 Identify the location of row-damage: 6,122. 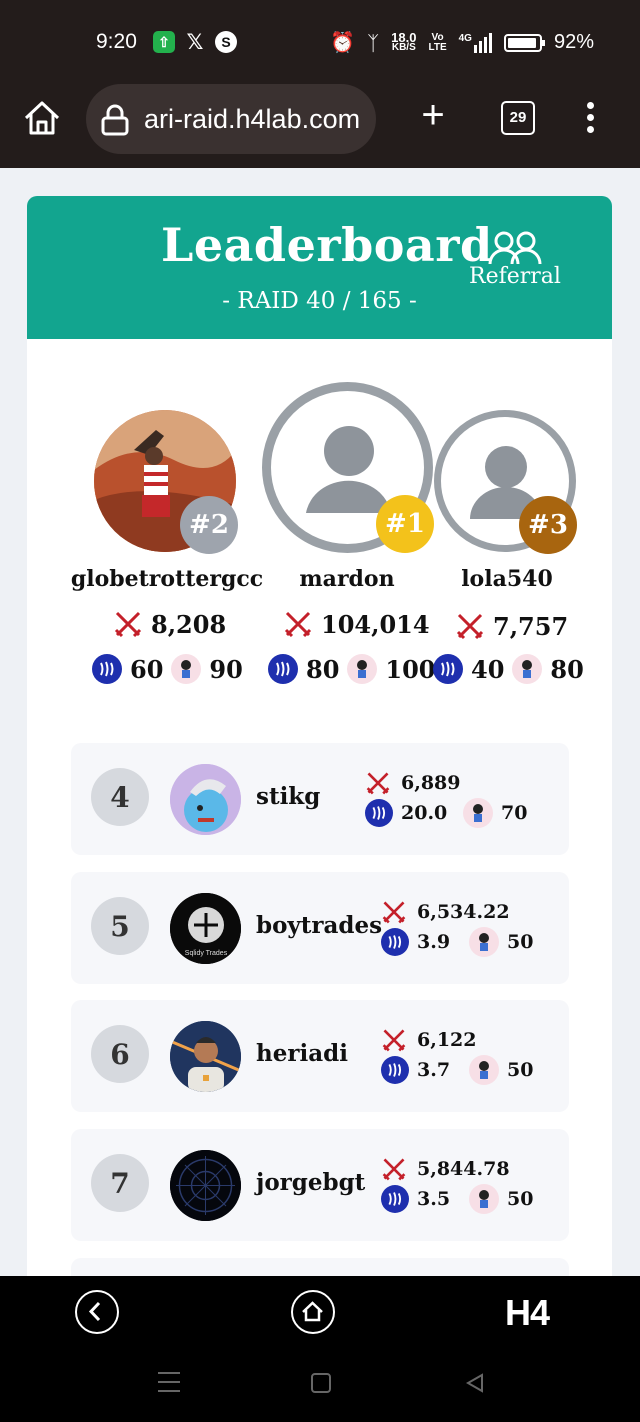
(447, 1040).